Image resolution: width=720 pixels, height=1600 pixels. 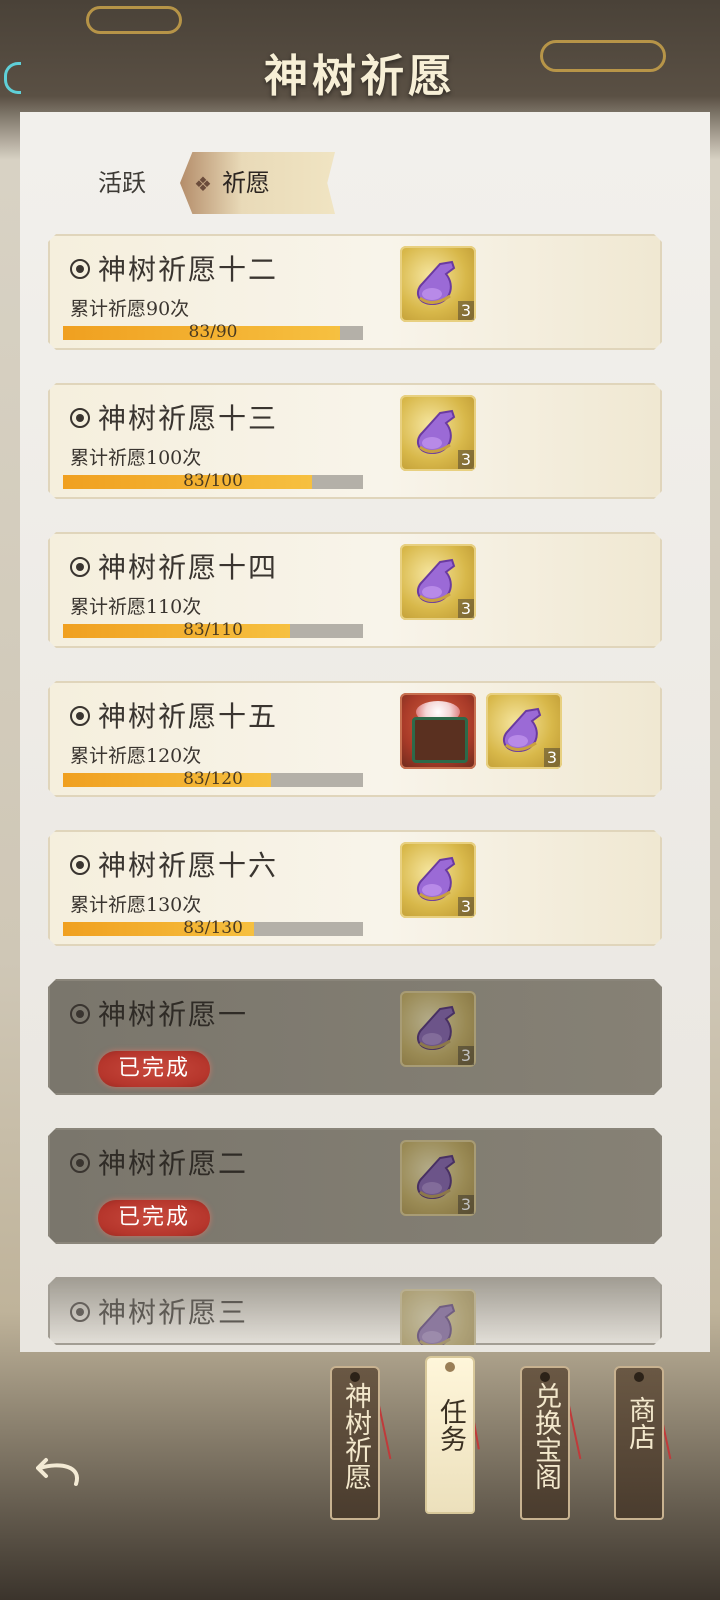 What do you see at coordinates (440, 740) in the screenshot?
I see `chest-icon` at bounding box center [440, 740].